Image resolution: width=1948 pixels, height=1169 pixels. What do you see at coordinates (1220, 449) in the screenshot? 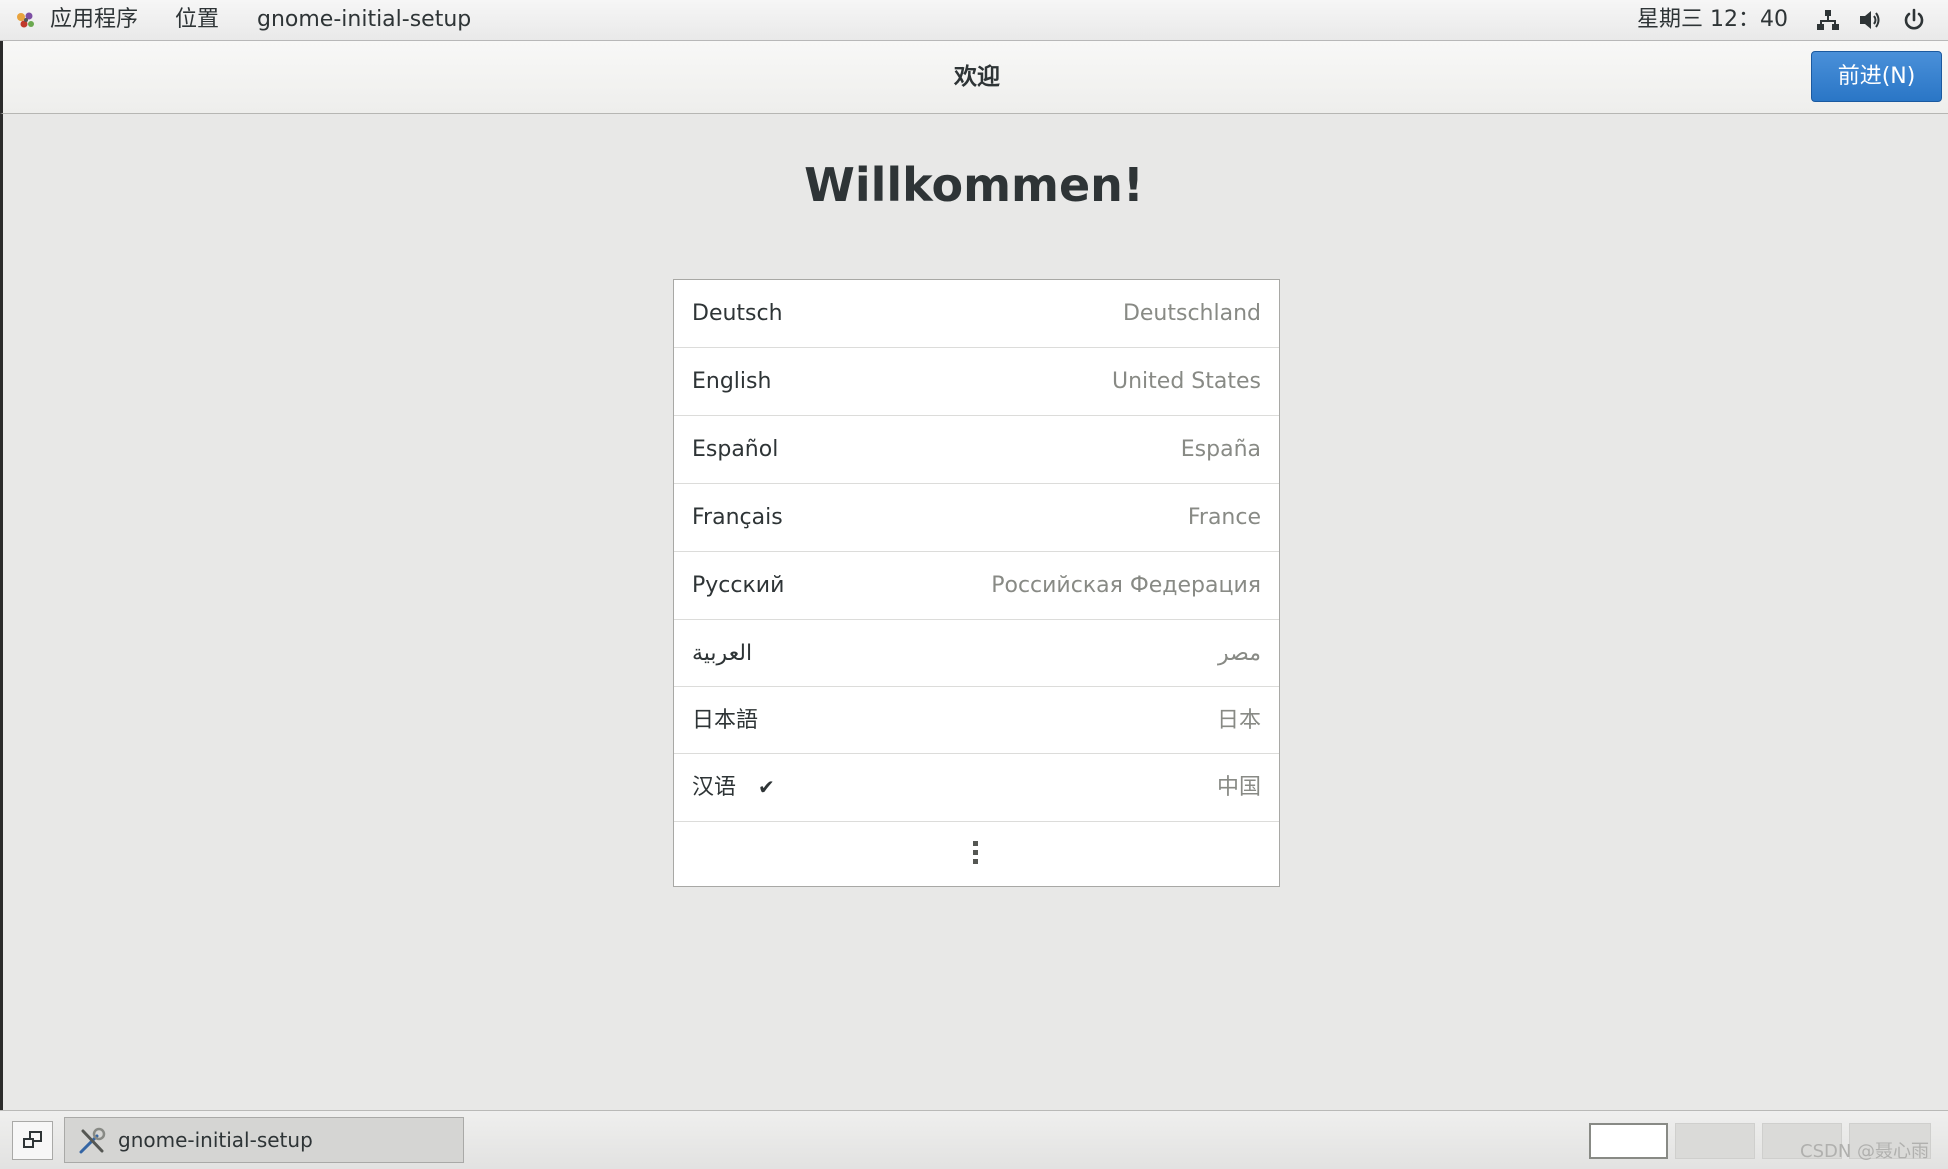
I see `language-region: España` at bounding box center [1220, 449].